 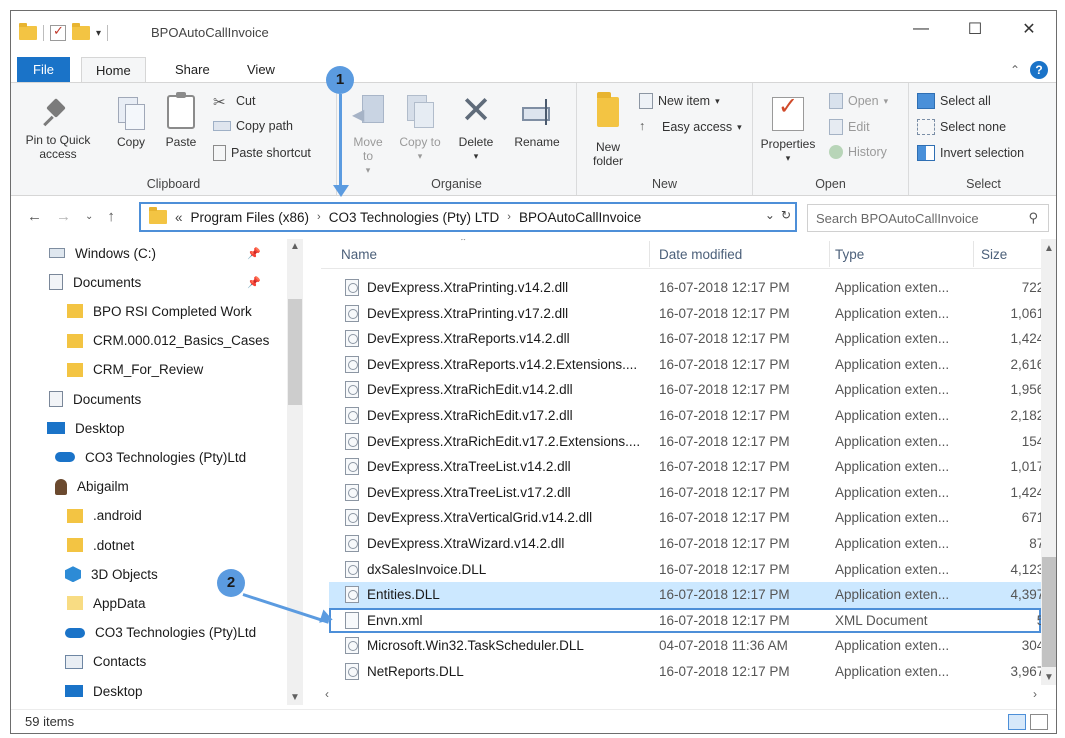 What do you see at coordinates (231, 583) in the screenshot?
I see `callout-badge-2: 2` at bounding box center [231, 583].